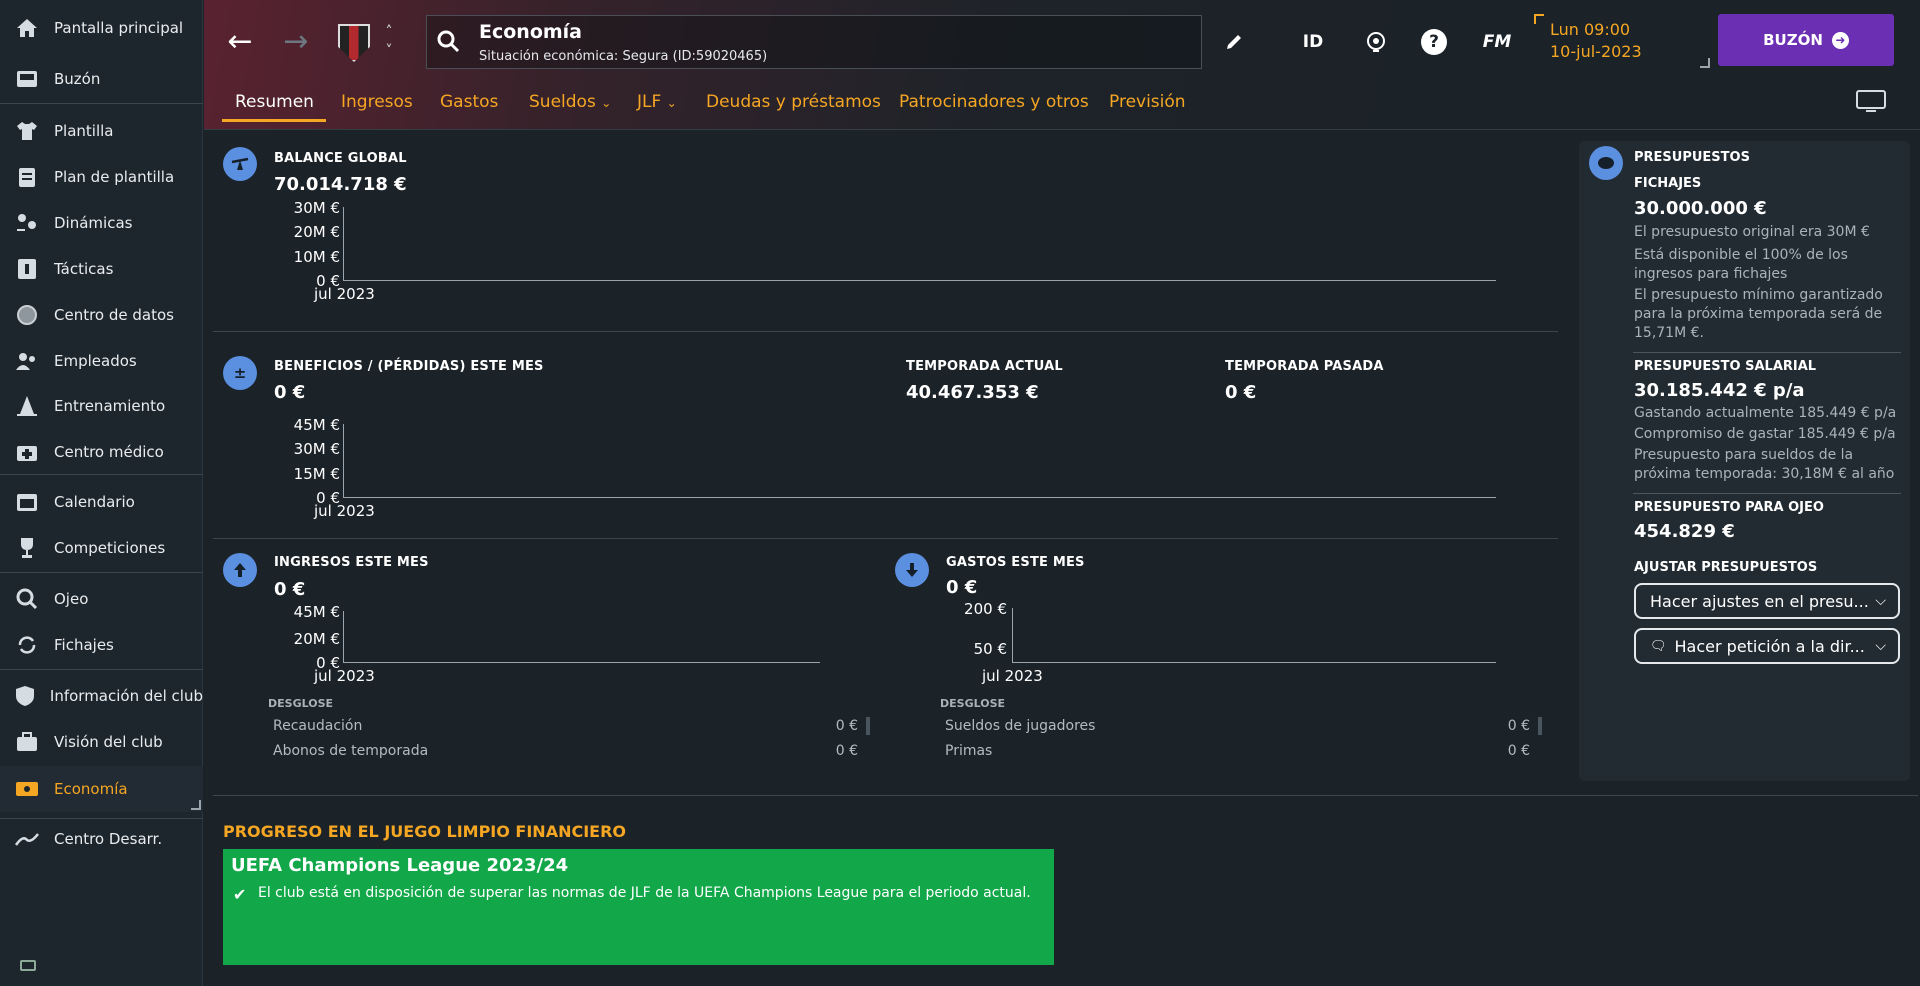 The width and height of the screenshot is (1920, 986). What do you see at coordinates (274, 102) in the screenshot?
I see `tab-summary: Resumen` at bounding box center [274, 102].